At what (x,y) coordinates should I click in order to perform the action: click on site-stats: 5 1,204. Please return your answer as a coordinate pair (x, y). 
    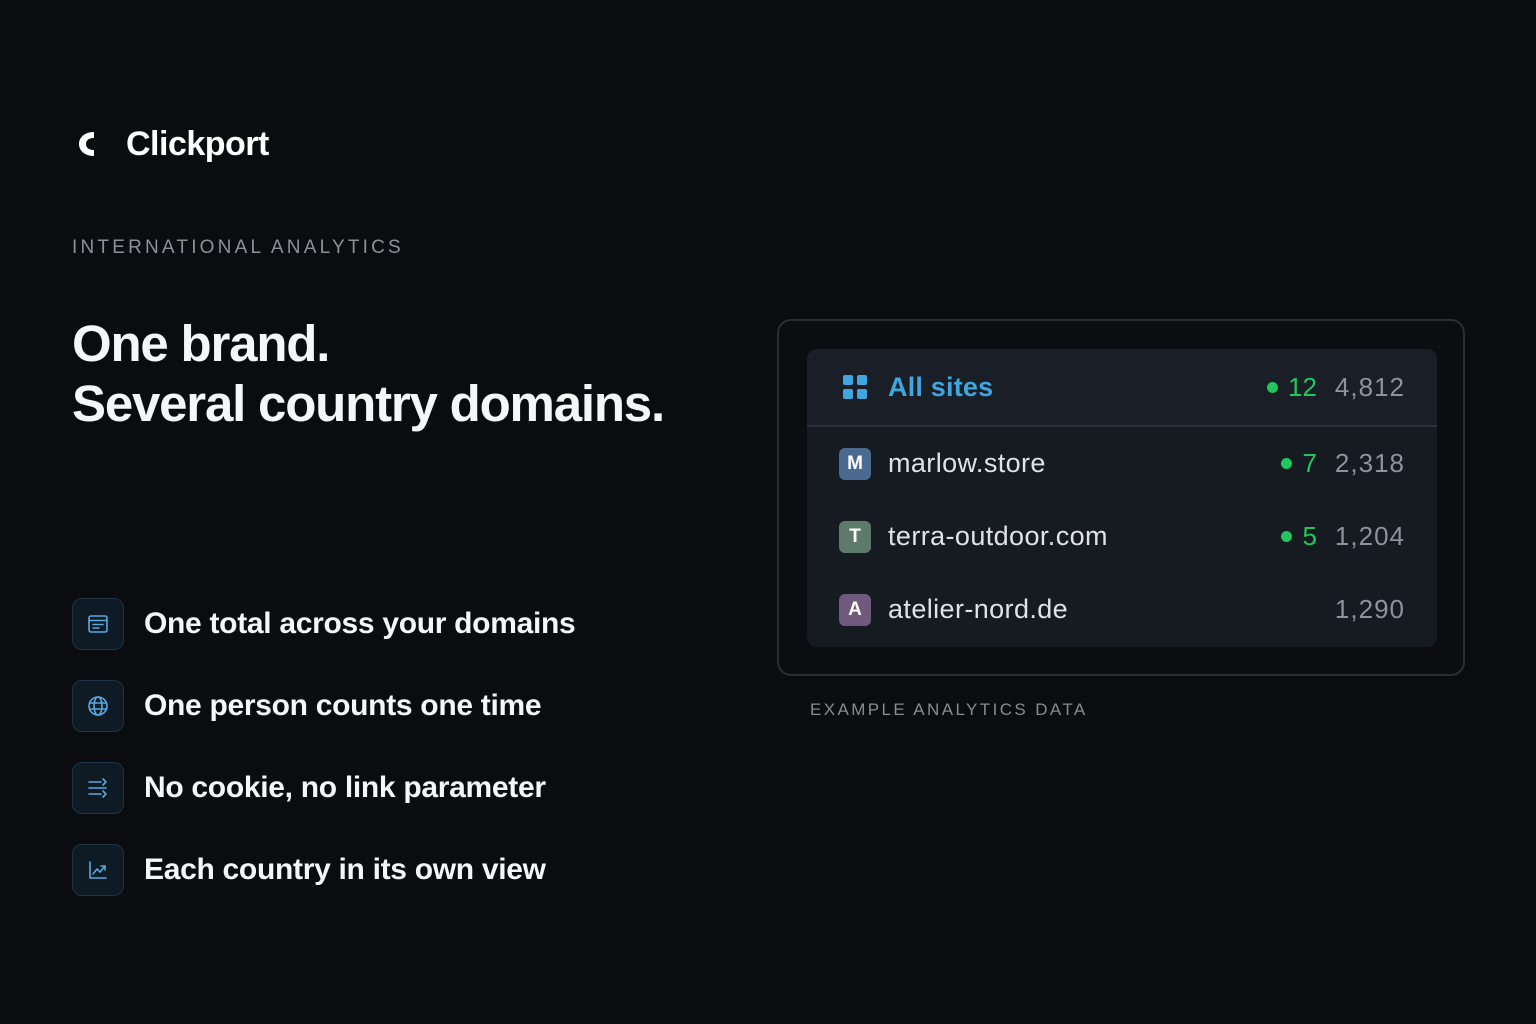
    Looking at the image, I should click on (1343, 536).